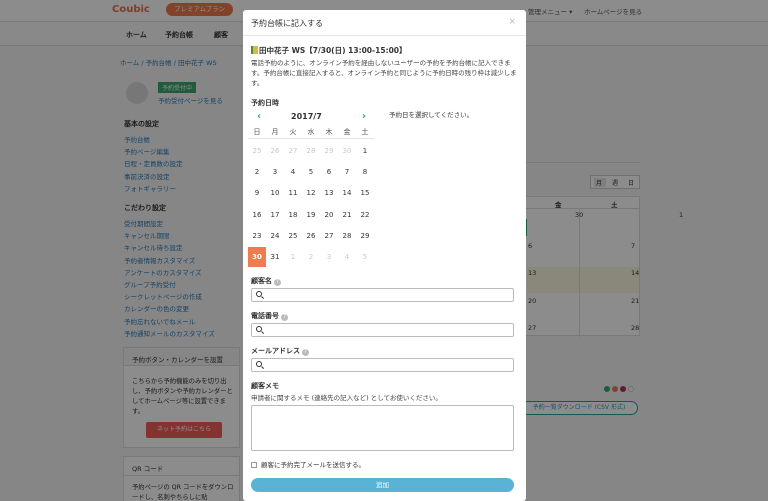 The height and width of the screenshot is (501, 768). Describe the element at coordinates (287, 23) in the screenshot. I see `modal-title: 予約台帳に記入する` at that location.